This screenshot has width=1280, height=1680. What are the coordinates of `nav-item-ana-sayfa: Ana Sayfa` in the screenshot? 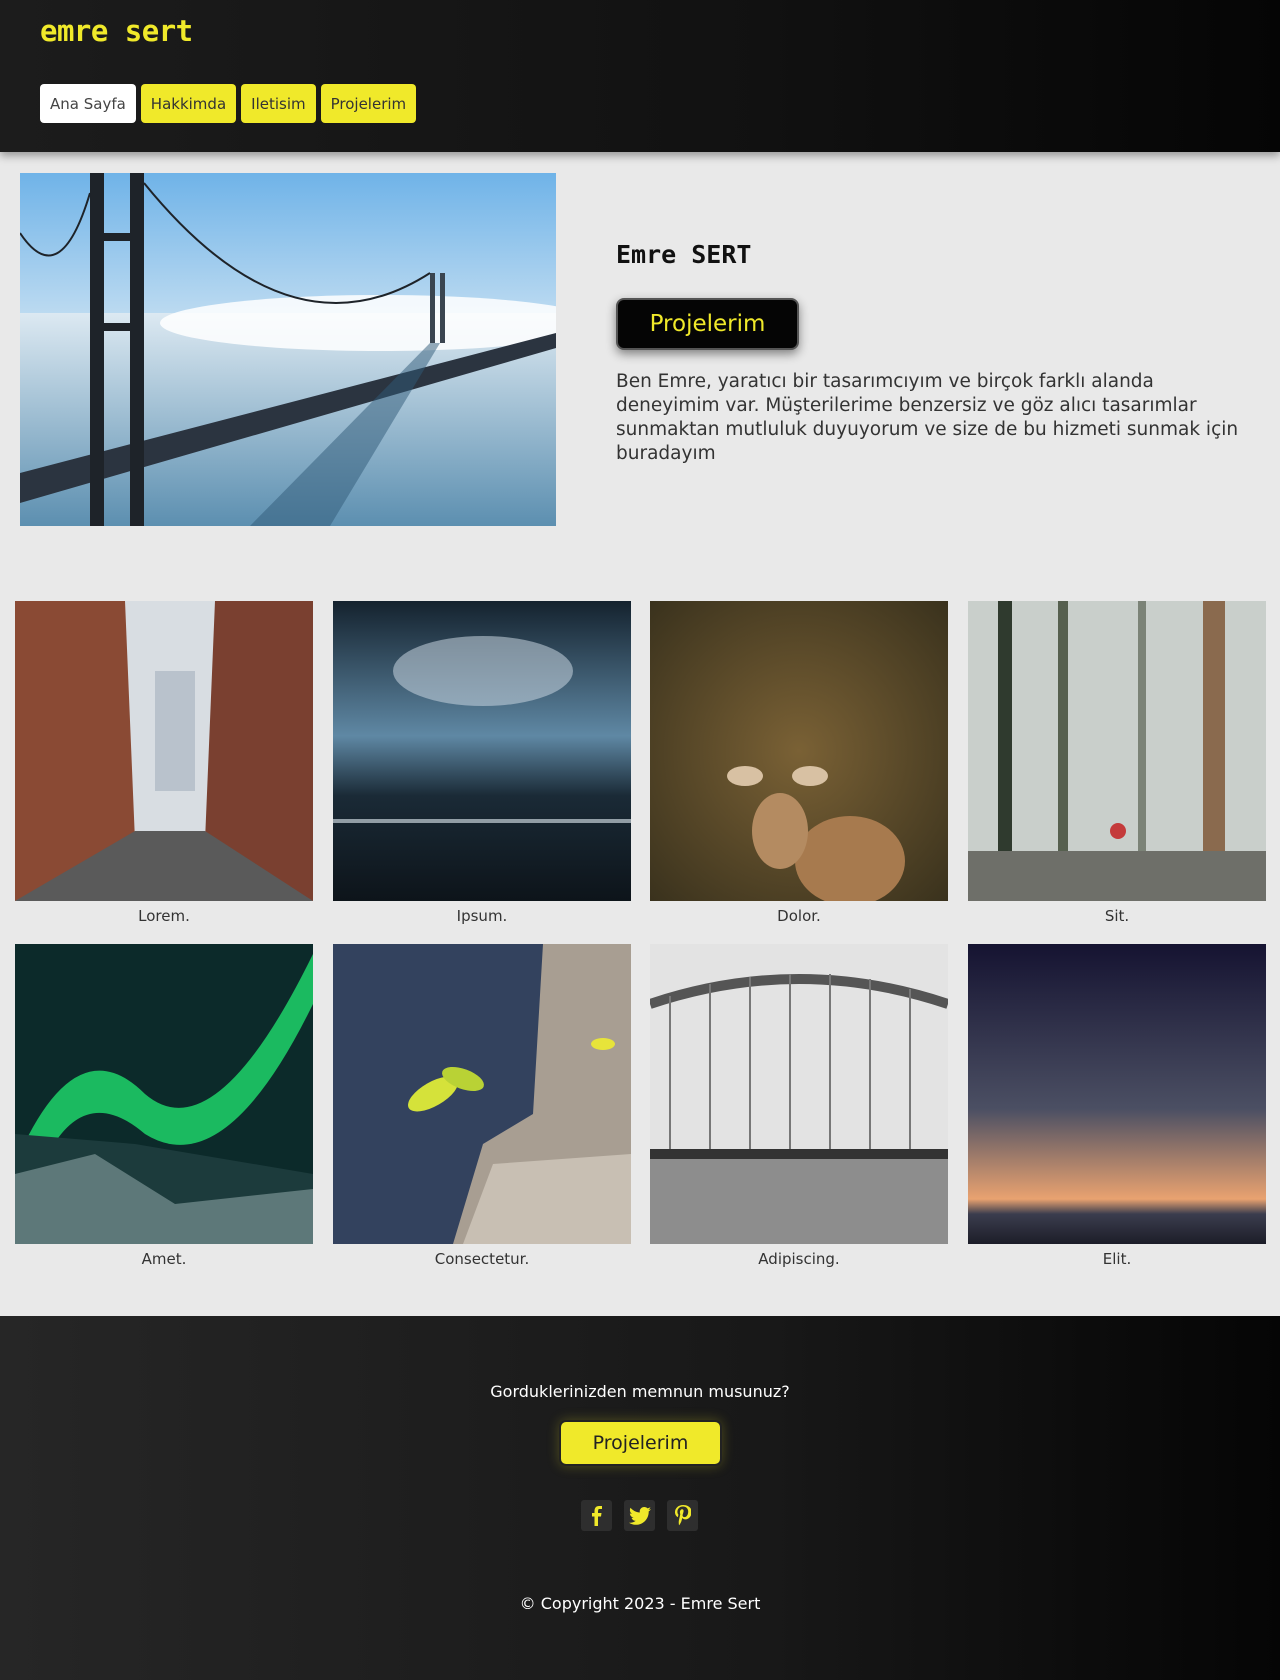 It's located at (88, 103).